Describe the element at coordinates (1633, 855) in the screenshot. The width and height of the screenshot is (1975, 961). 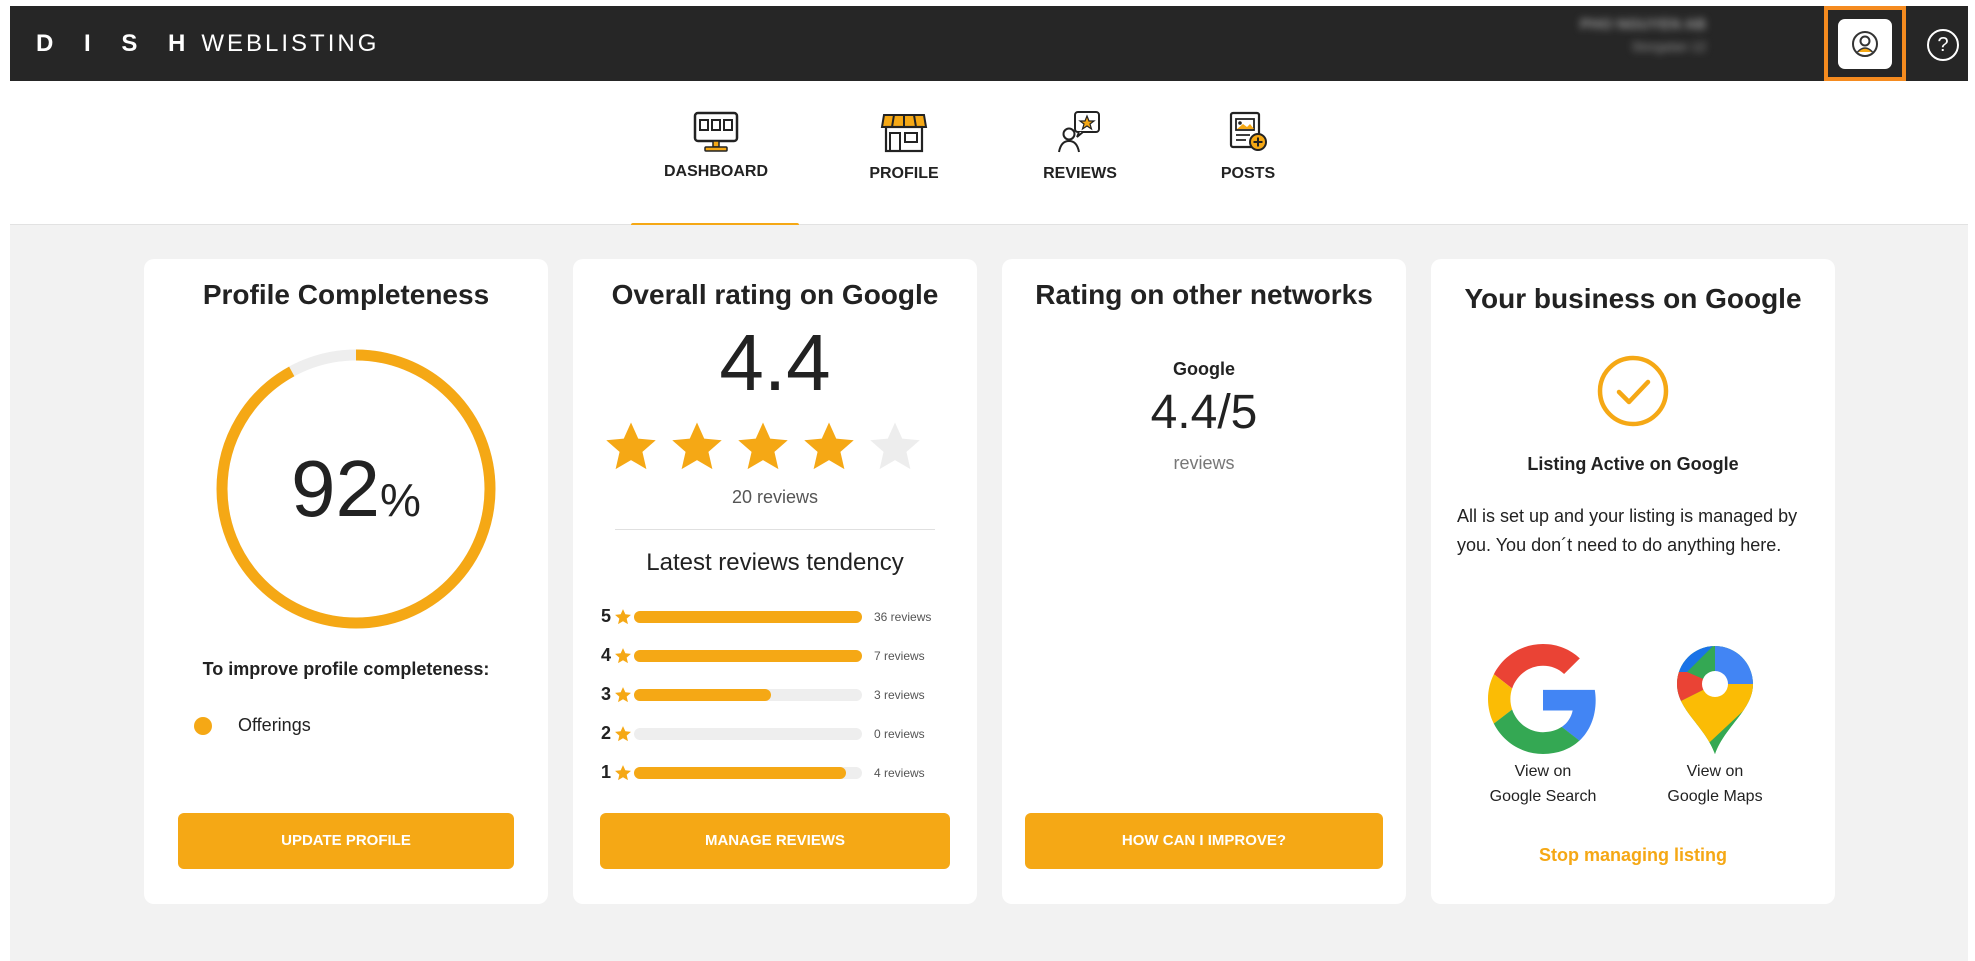
I see `stop-managing-link: Stop managing listing` at that location.